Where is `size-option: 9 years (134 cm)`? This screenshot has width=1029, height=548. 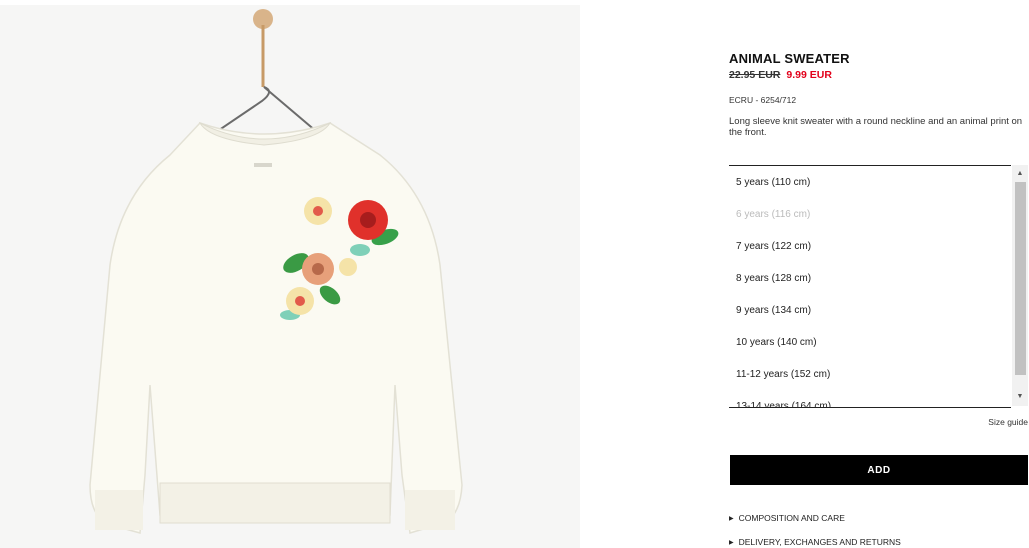 size-option: 9 years (134 cm) is located at coordinates (870, 311).